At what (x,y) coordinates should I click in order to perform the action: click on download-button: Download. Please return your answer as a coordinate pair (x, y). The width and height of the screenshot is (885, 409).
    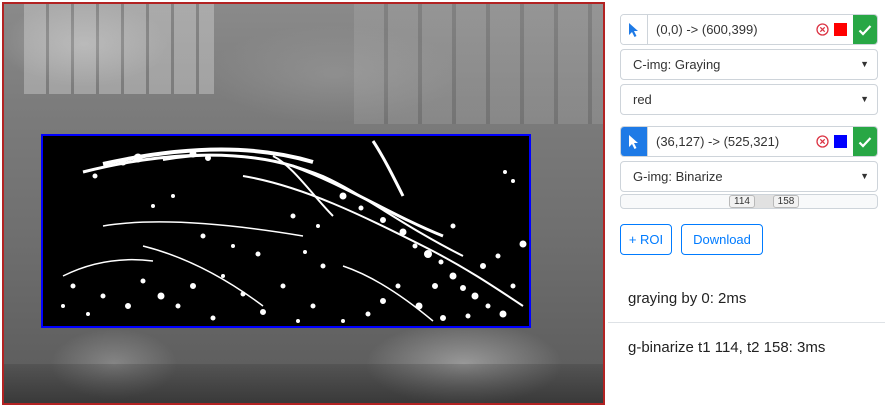
    Looking at the image, I should click on (722, 239).